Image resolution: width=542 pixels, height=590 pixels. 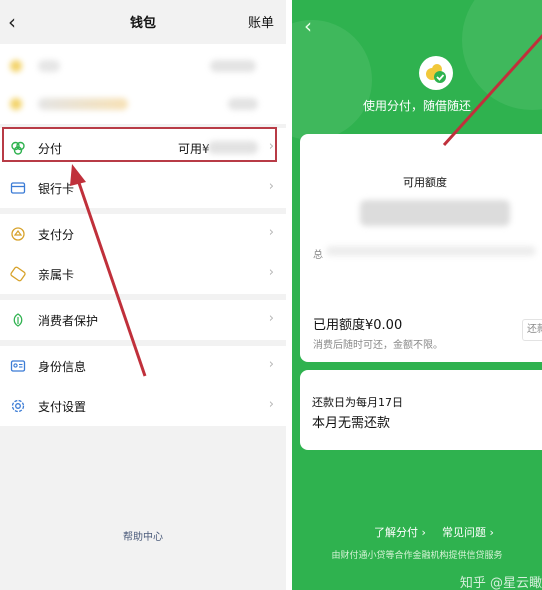 What do you see at coordinates (108, 270) in the screenshot?
I see `annotation-arrow-left` at bounding box center [108, 270].